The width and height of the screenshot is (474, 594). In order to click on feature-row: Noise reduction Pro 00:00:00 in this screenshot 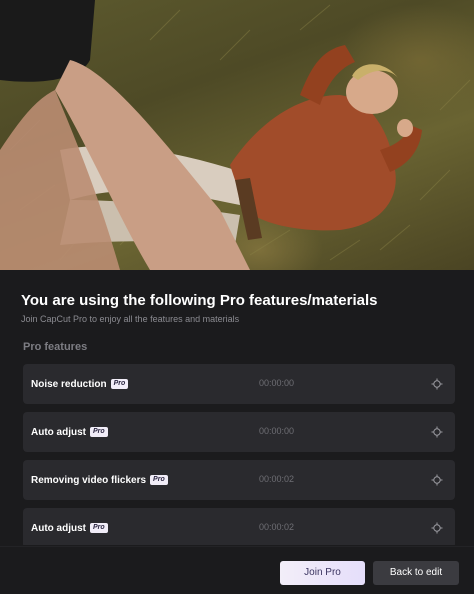, I will do `click(239, 384)`.